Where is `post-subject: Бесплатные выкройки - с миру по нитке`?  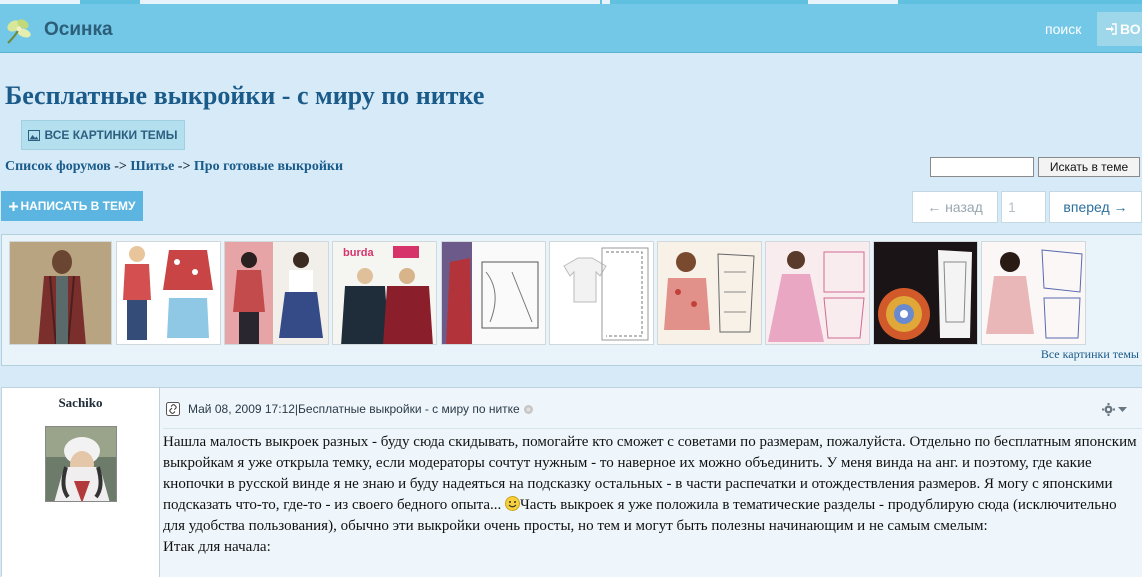
post-subject: Бесплатные выкройки - с миру по нитке is located at coordinates (409, 409).